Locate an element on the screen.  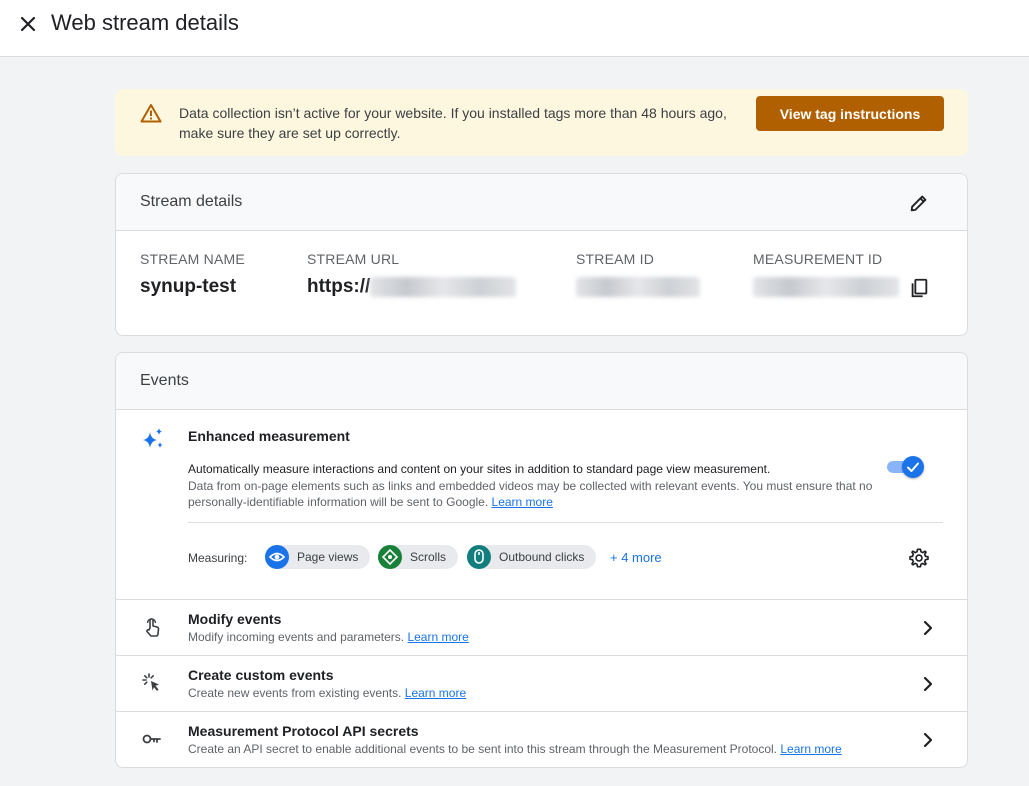
stream-url-value: https:// is located at coordinates (339, 286).